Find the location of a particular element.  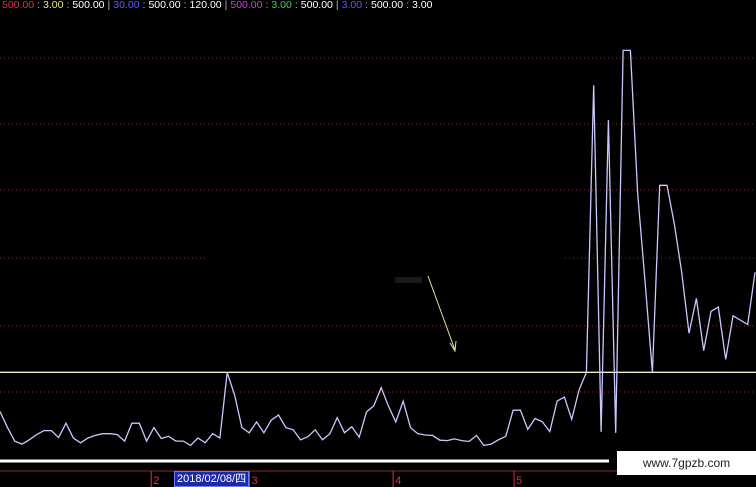

annotation-arrow-shaft is located at coordinates (441, 313).